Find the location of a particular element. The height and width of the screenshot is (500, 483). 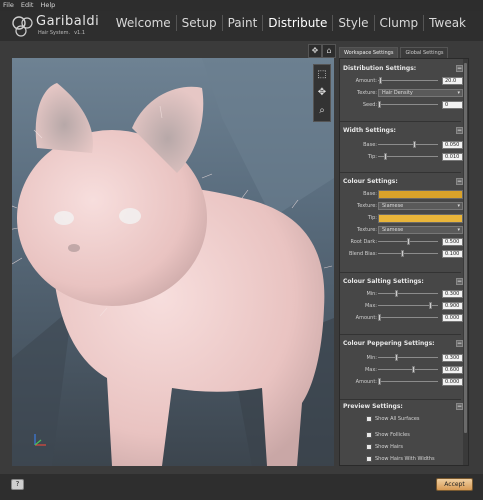

root-dark-field: 0.500 is located at coordinates (452, 242).